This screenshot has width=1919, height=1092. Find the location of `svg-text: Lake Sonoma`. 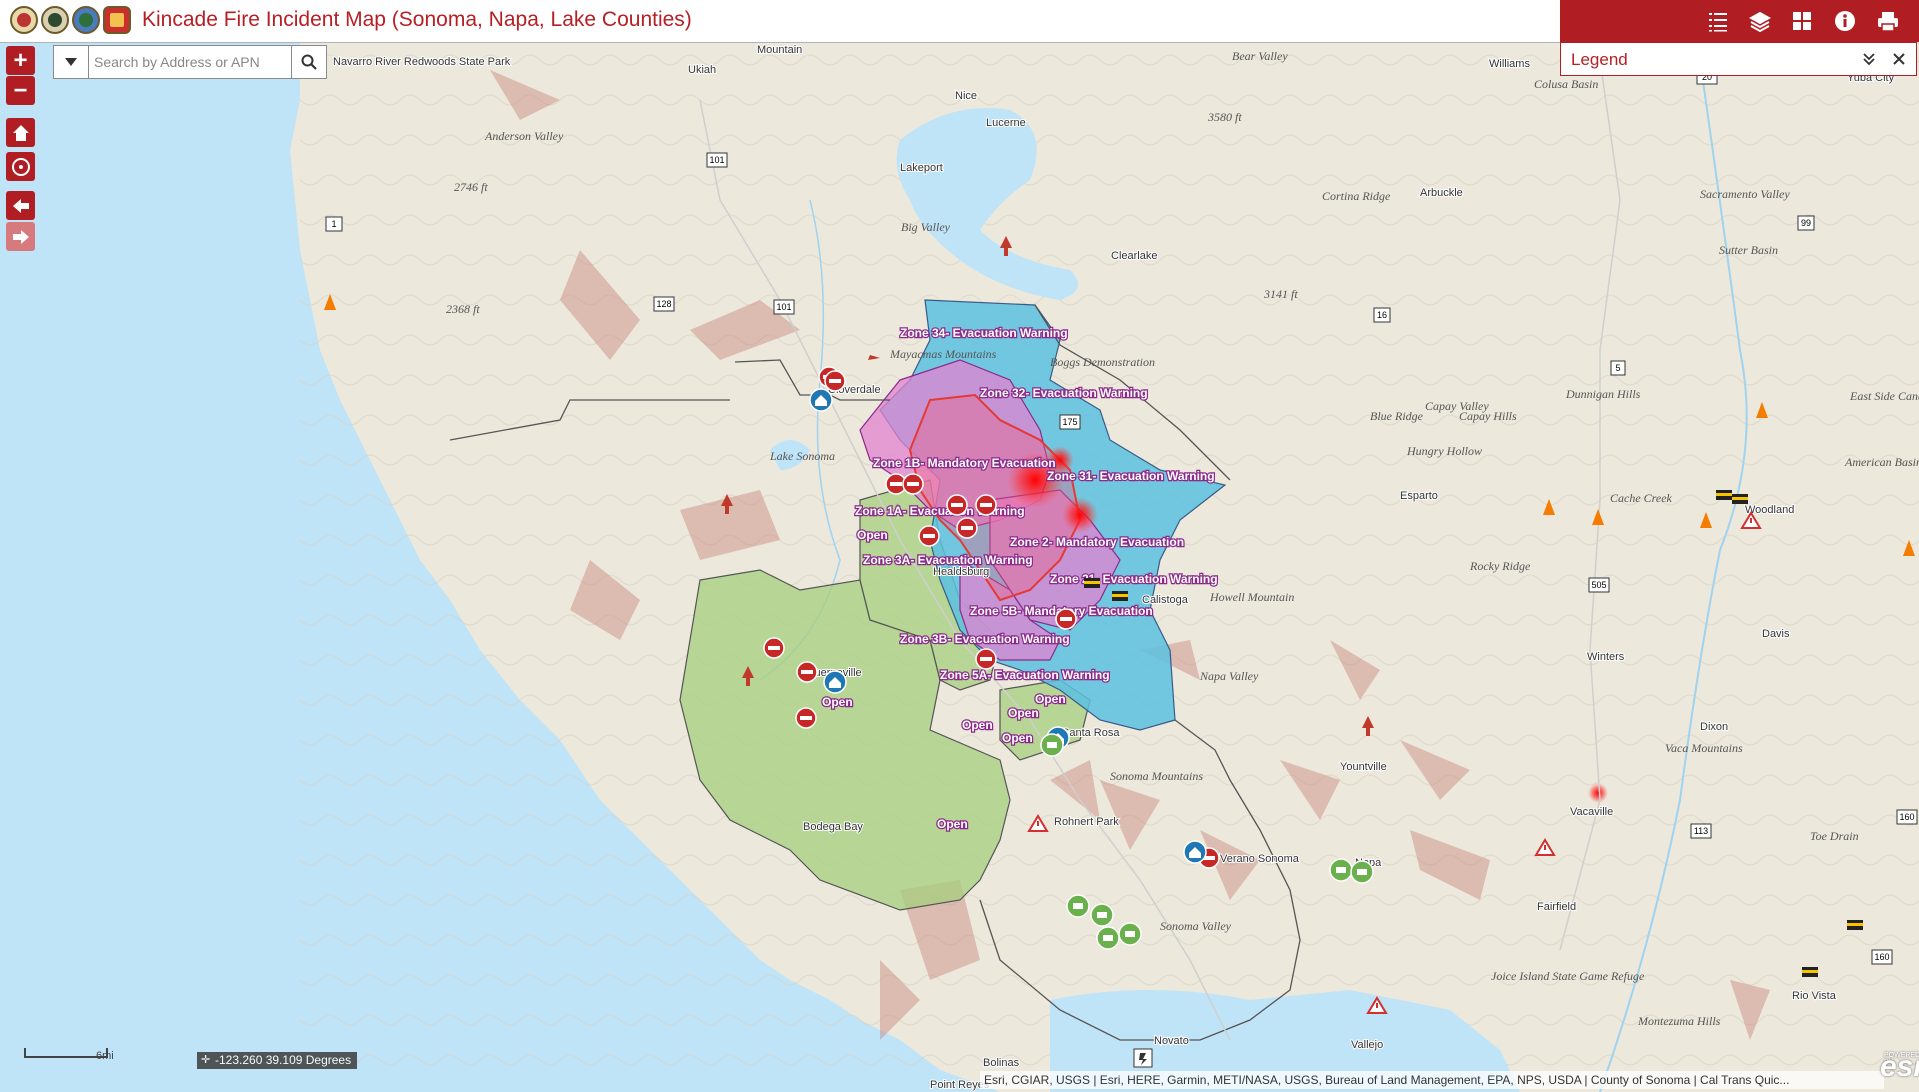

svg-text: Lake Sonoma is located at coordinates (802, 456).